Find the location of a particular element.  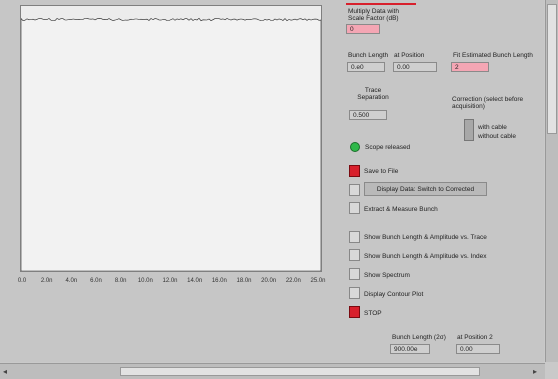

correction-toggle is located at coordinates (469, 130).